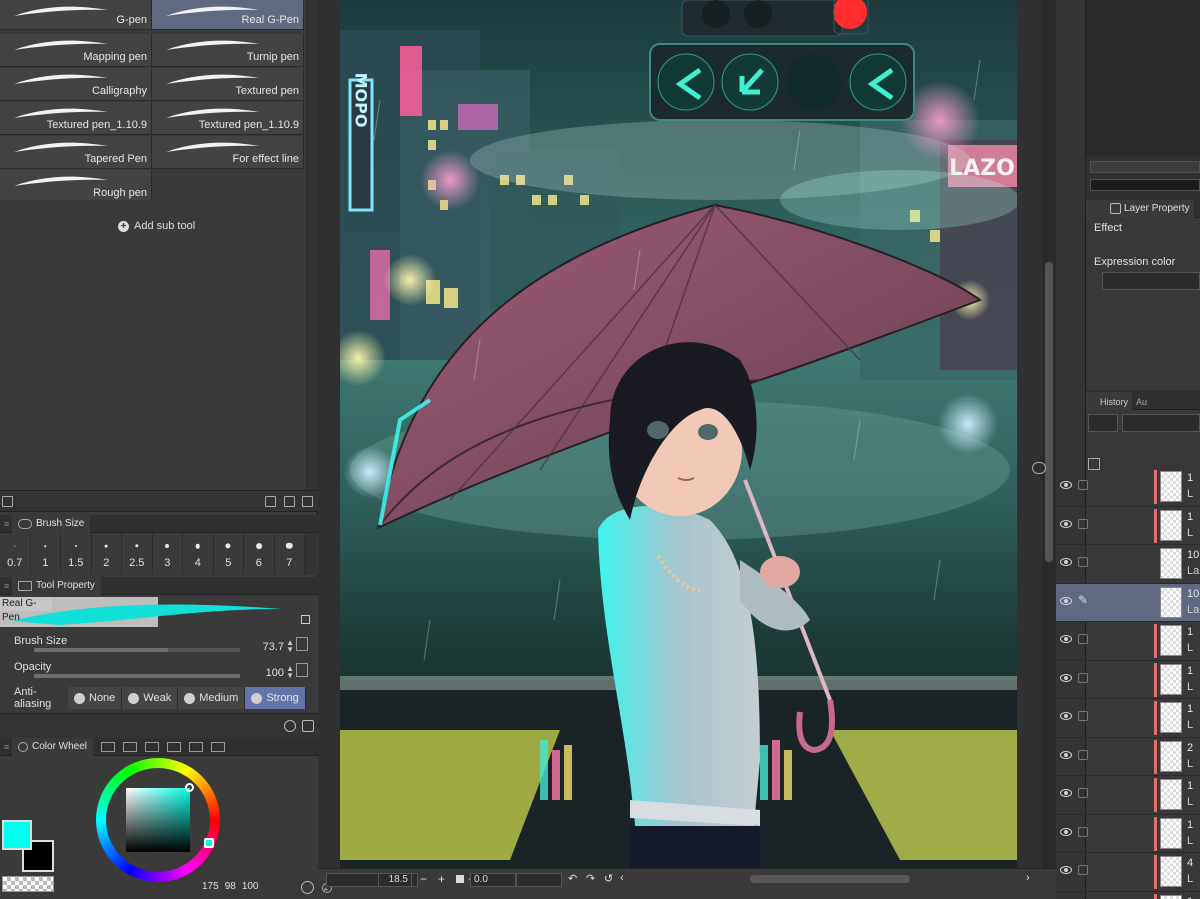  What do you see at coordinates (76, 554) in the screenshot?
I see `brush-size-preset: 1.5` at bounding box center [76, 554].